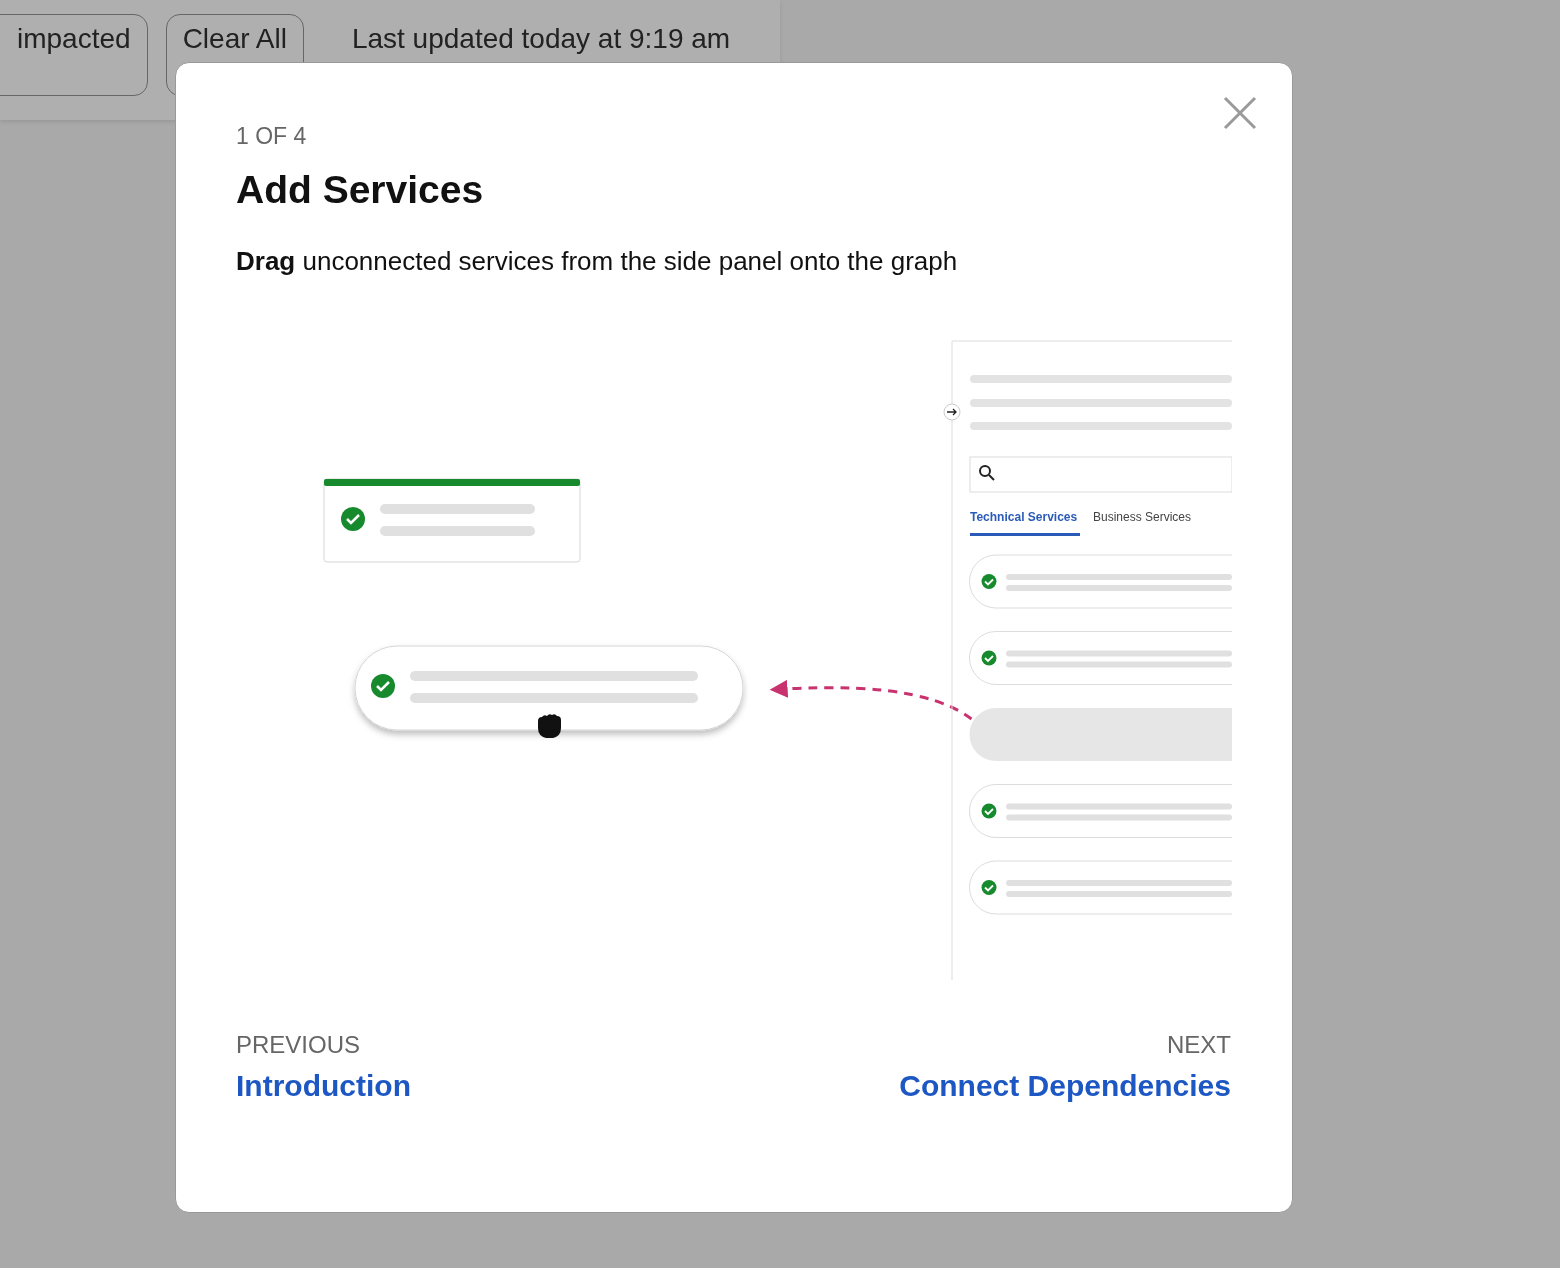  Describe the element at coordinates (597, 261) in the screenshot. I see `description: Drag unconnected services from the side panel onto the graph` at that location.